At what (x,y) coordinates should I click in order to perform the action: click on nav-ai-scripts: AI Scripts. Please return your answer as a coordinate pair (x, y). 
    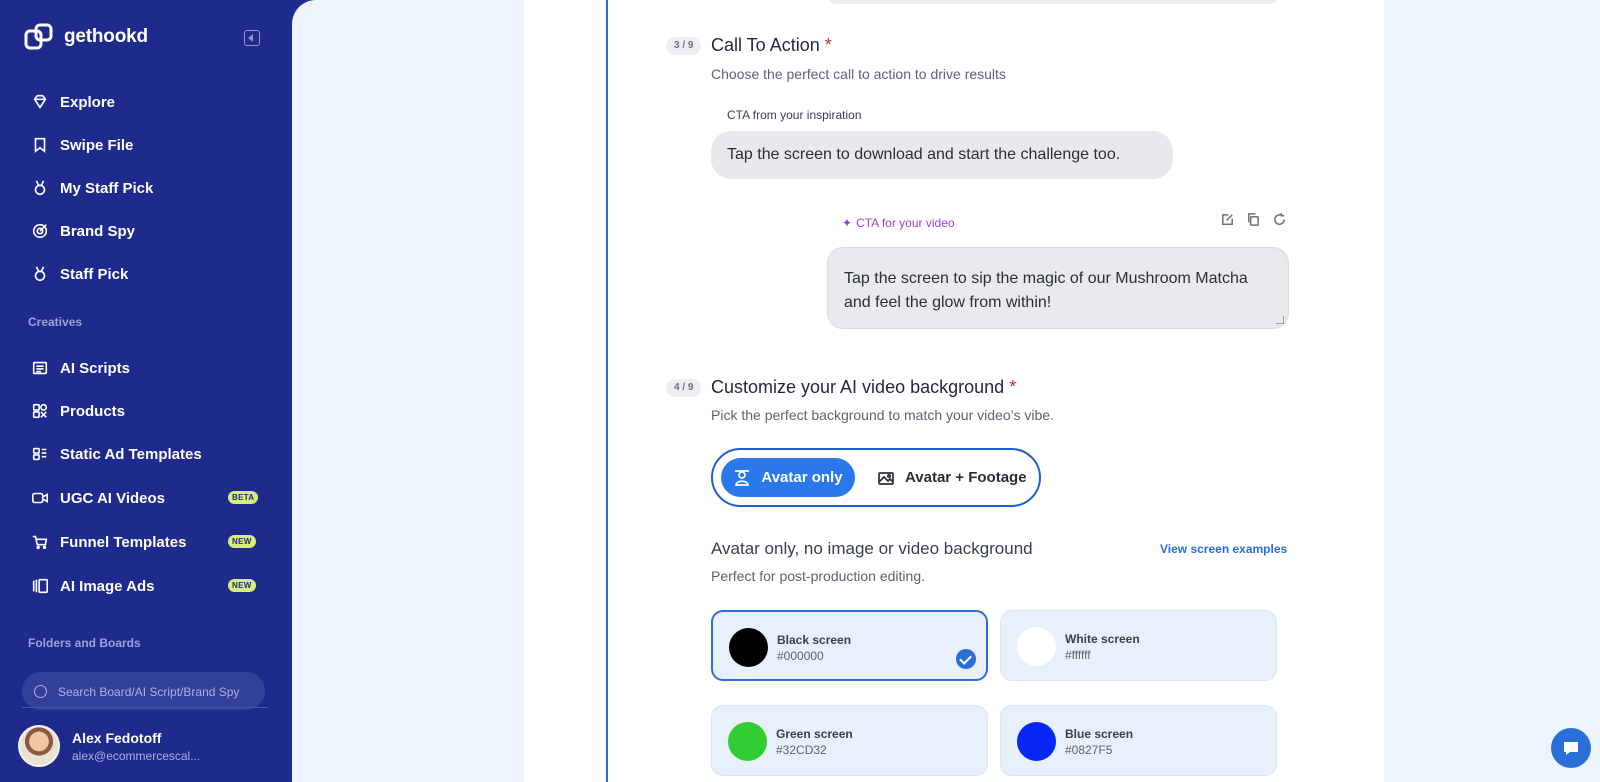
    Looking at the image, I should click on (80, 368).